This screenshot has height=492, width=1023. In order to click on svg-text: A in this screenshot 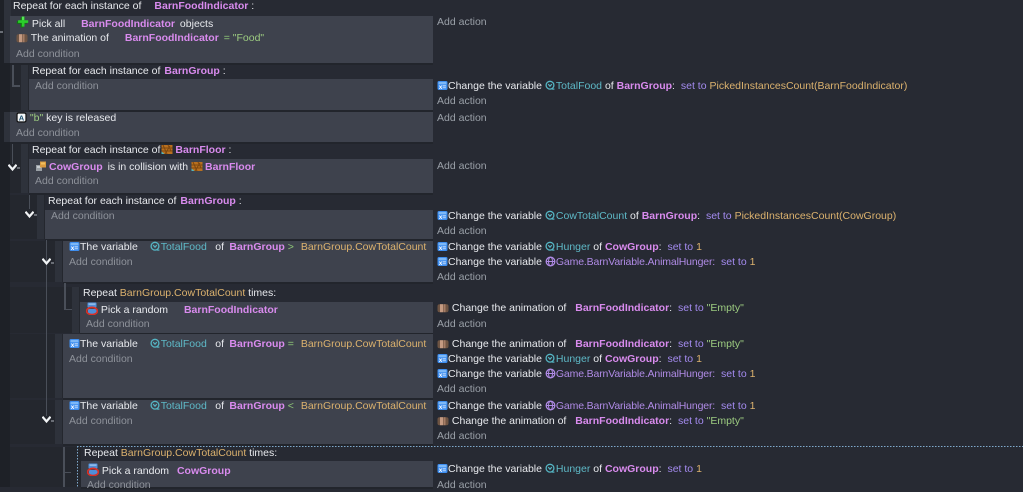, I will do `click(22, 117)`.